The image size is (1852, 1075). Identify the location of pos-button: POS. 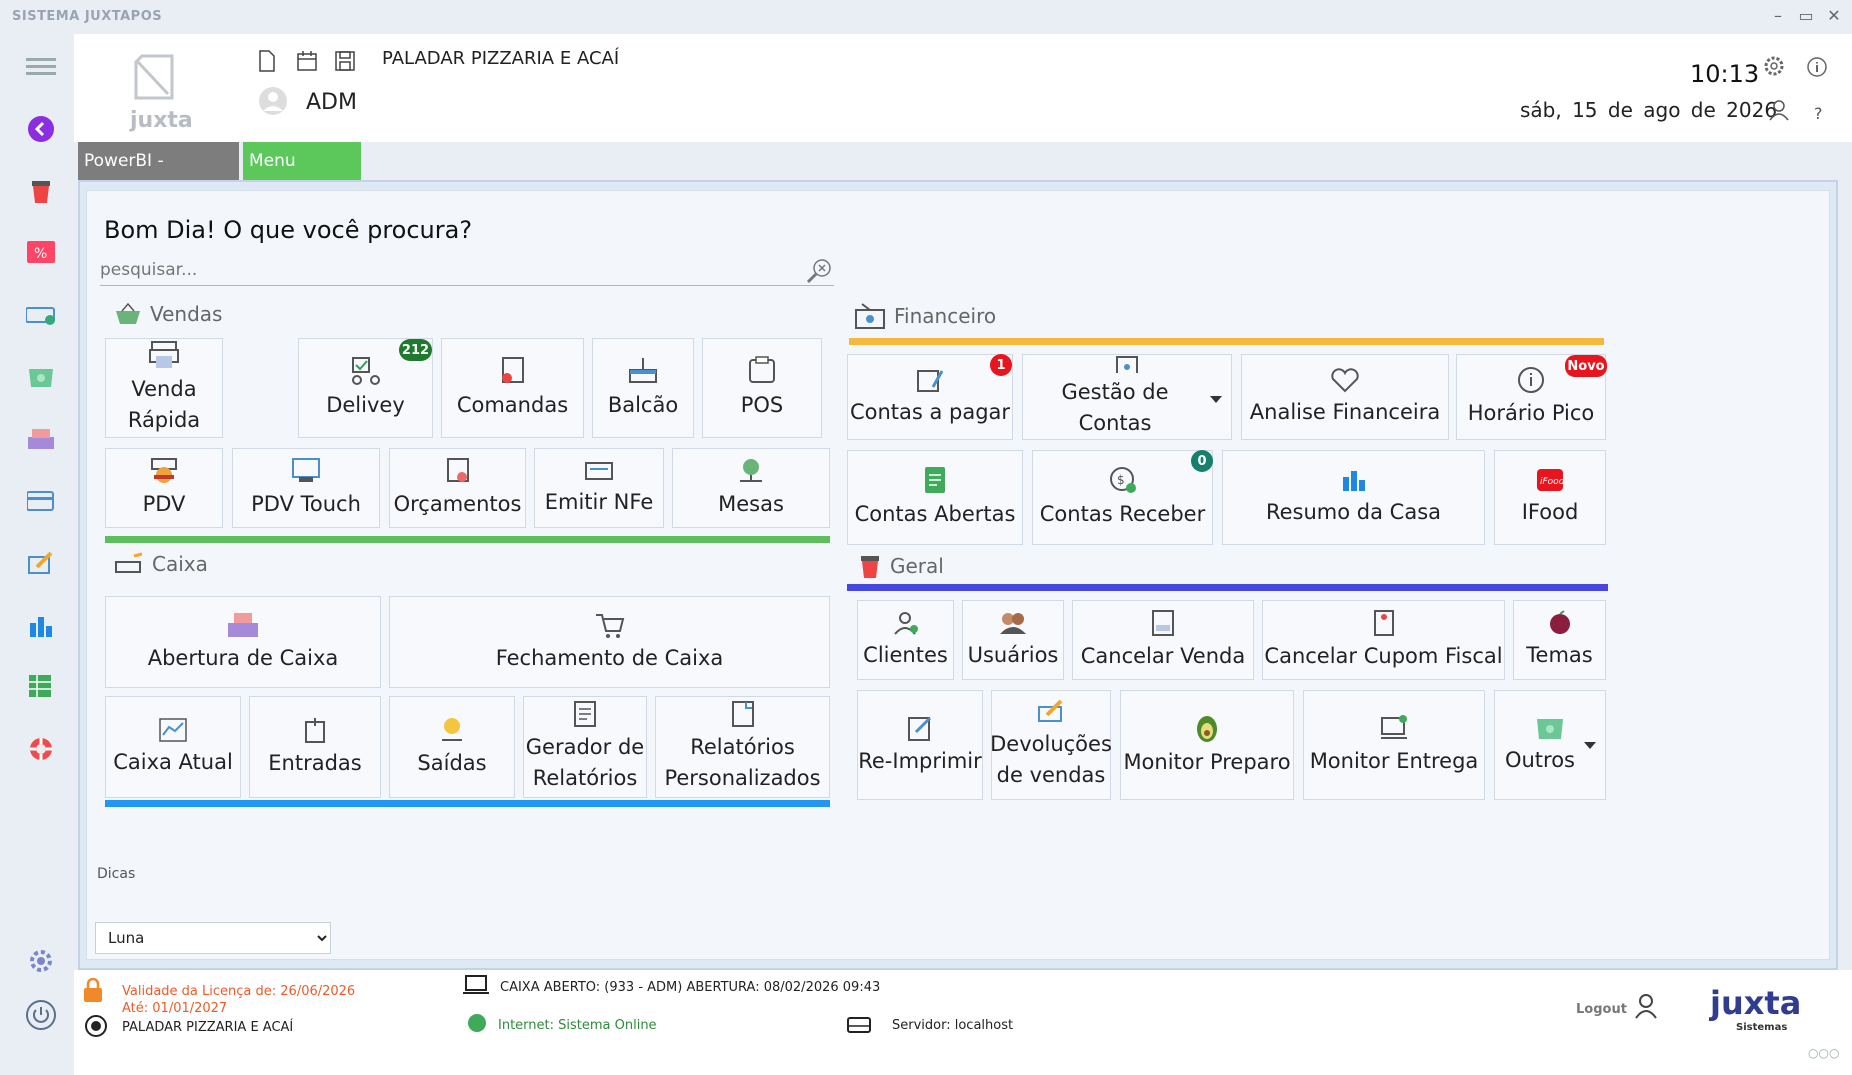
(762, 388).